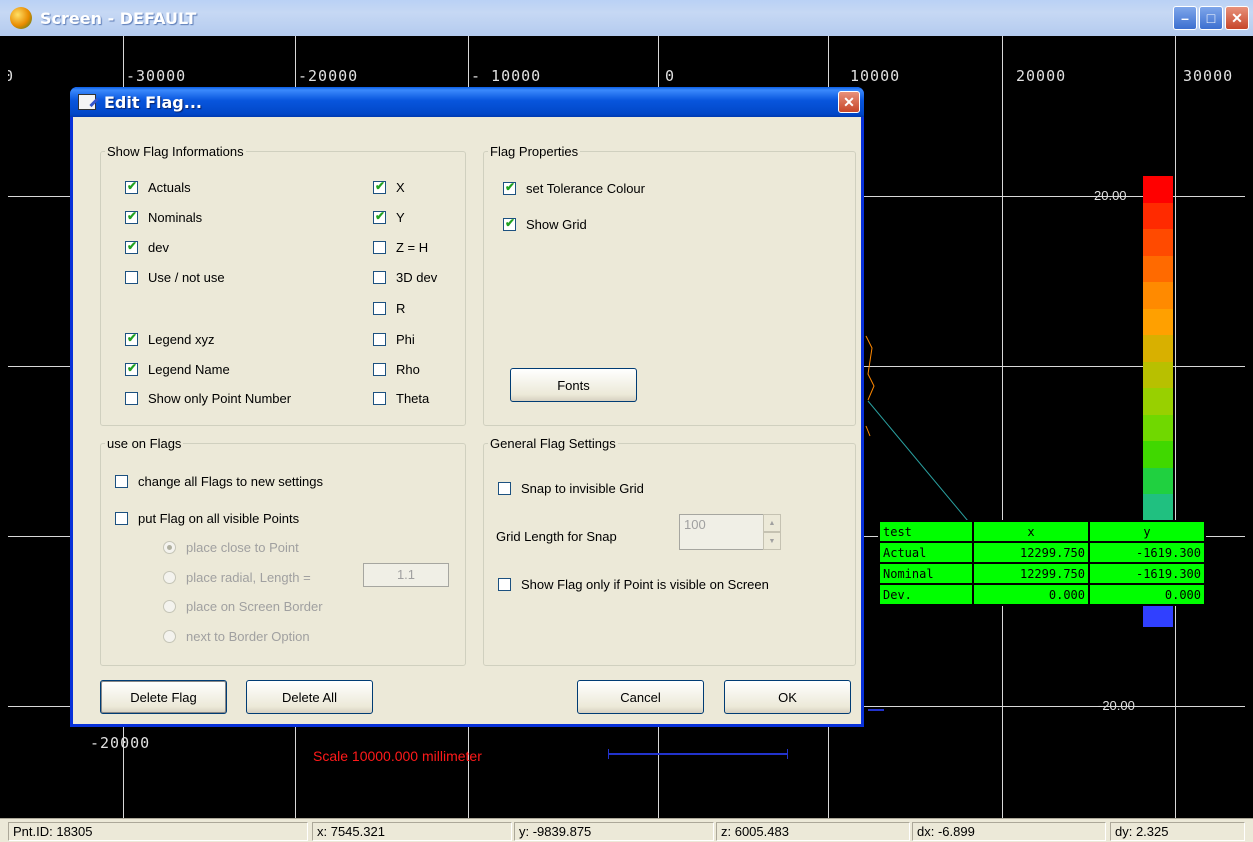  Describe the element at coordinates (1031, 552) in the screenshot. I see `table-cell: 12299.750` at that location.